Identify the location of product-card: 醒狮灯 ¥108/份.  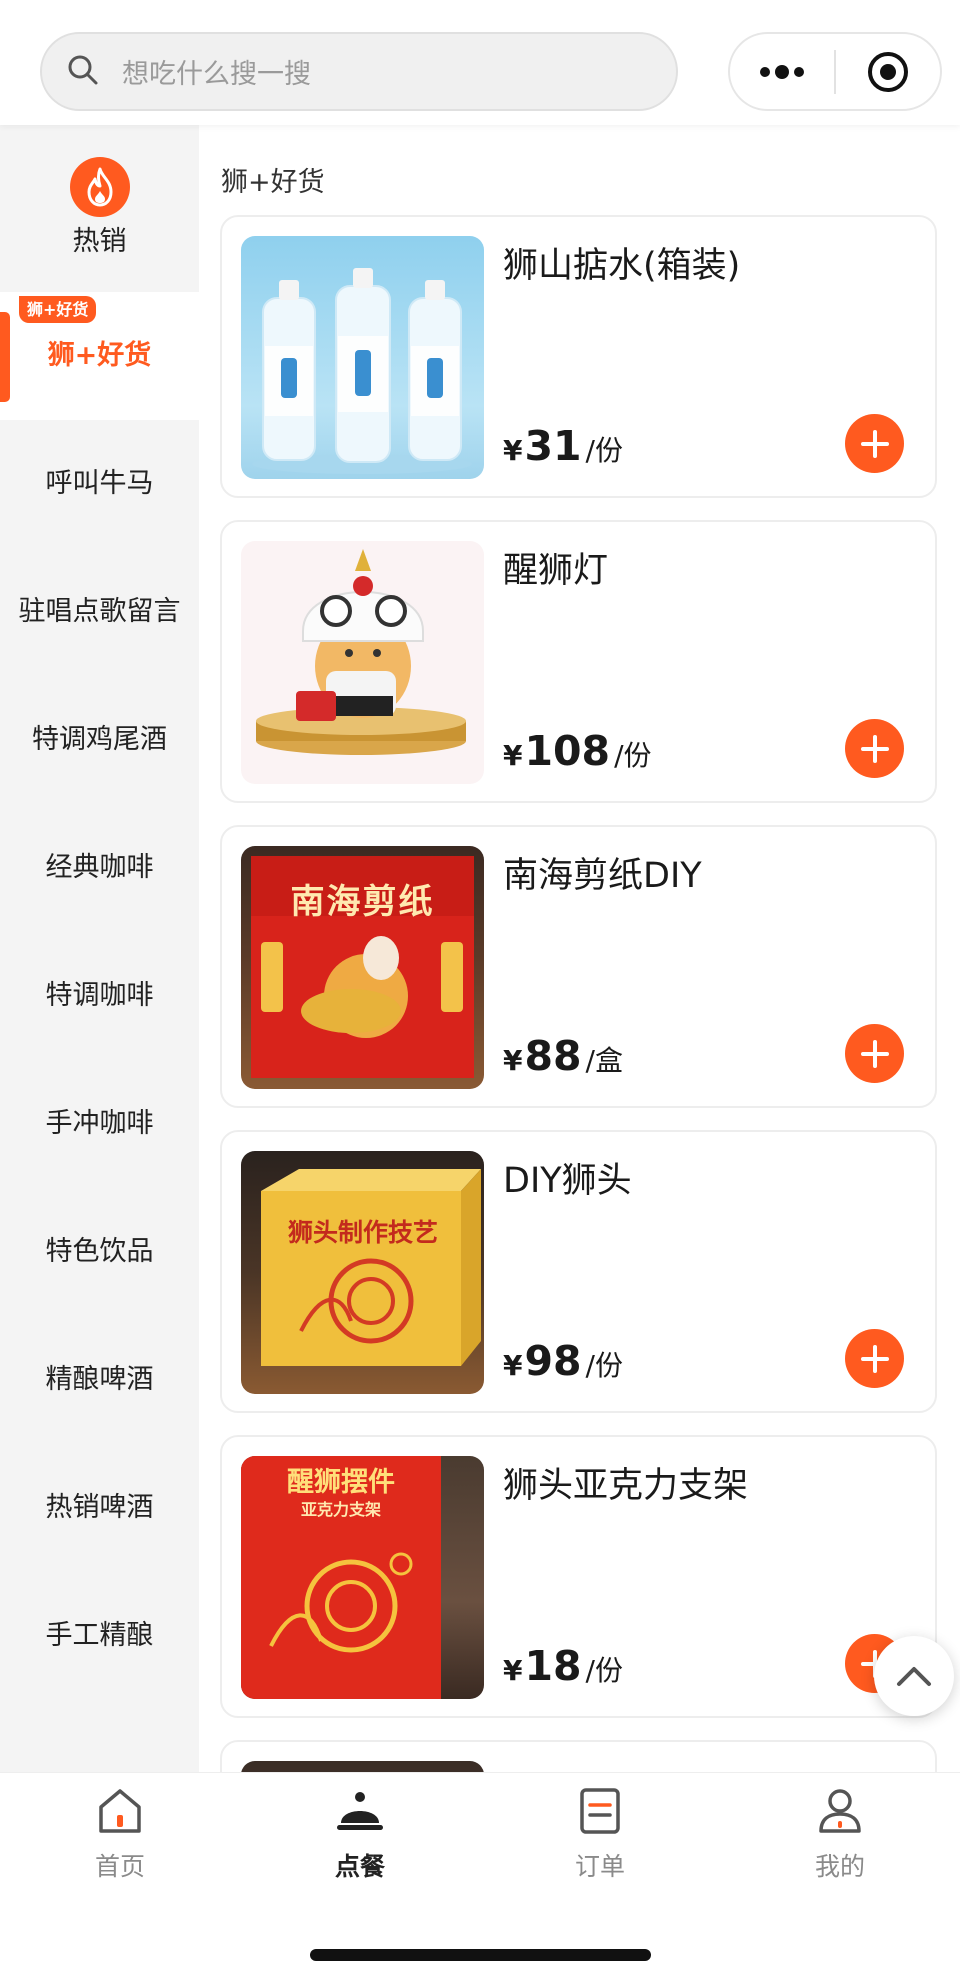
(578, 661).